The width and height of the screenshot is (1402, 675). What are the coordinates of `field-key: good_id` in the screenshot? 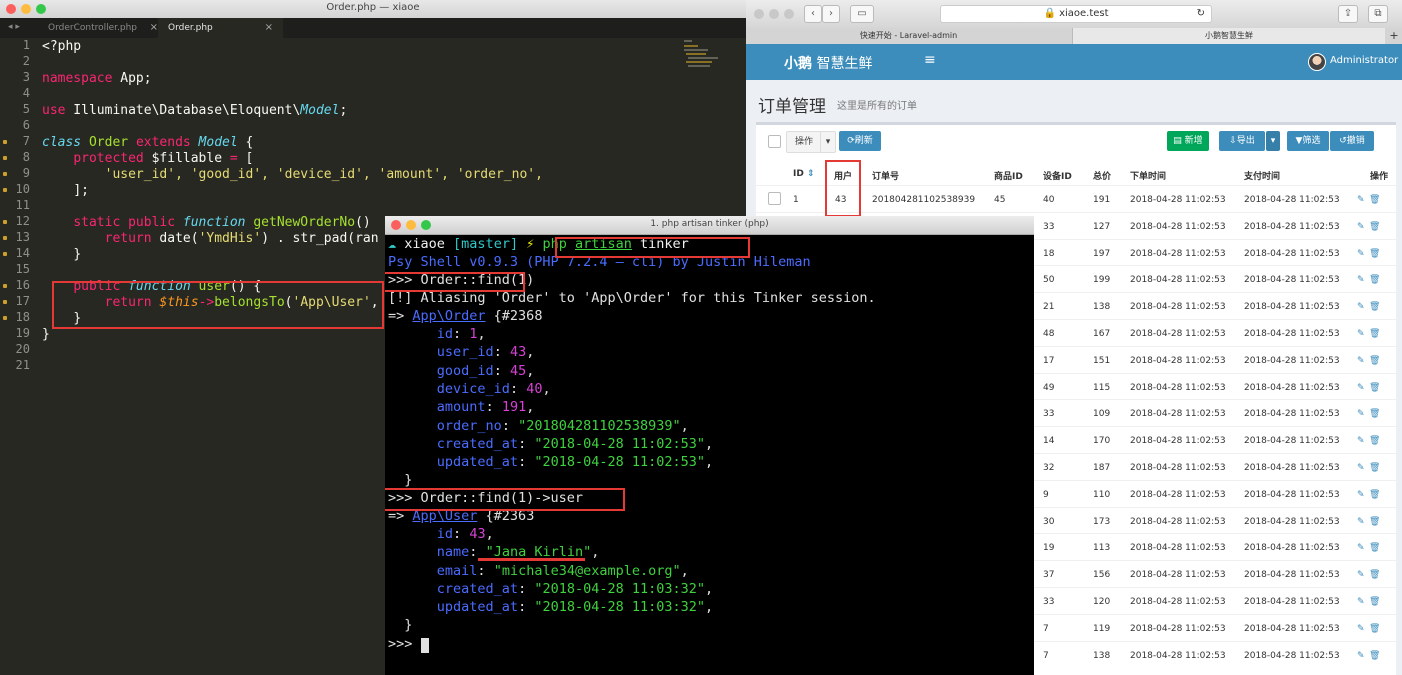 It's located at (465, 370).